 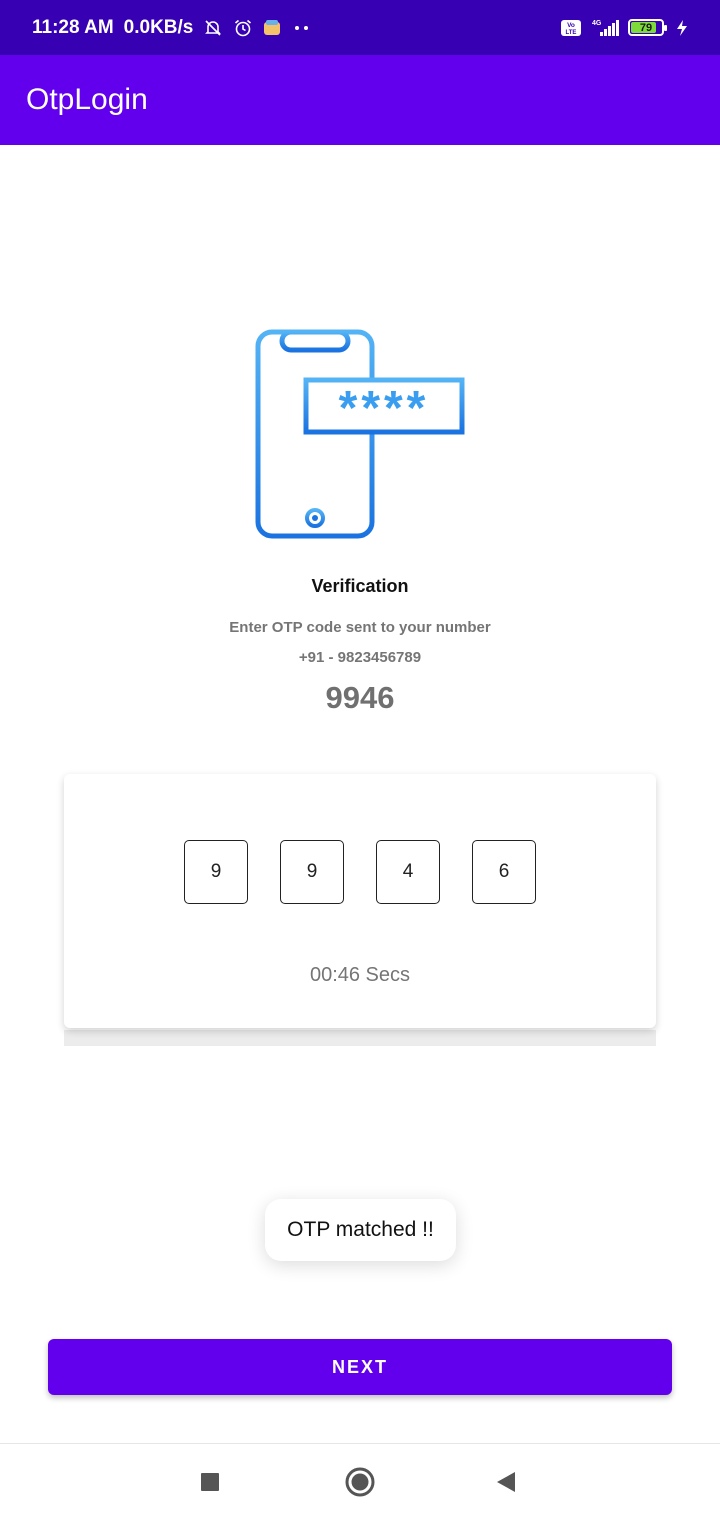 What do you see at coordinates (360, 901) in the screenshot?
I see `otp-card: 9 9 4 6 00:46 Secs` at bounding box center [360, 901].